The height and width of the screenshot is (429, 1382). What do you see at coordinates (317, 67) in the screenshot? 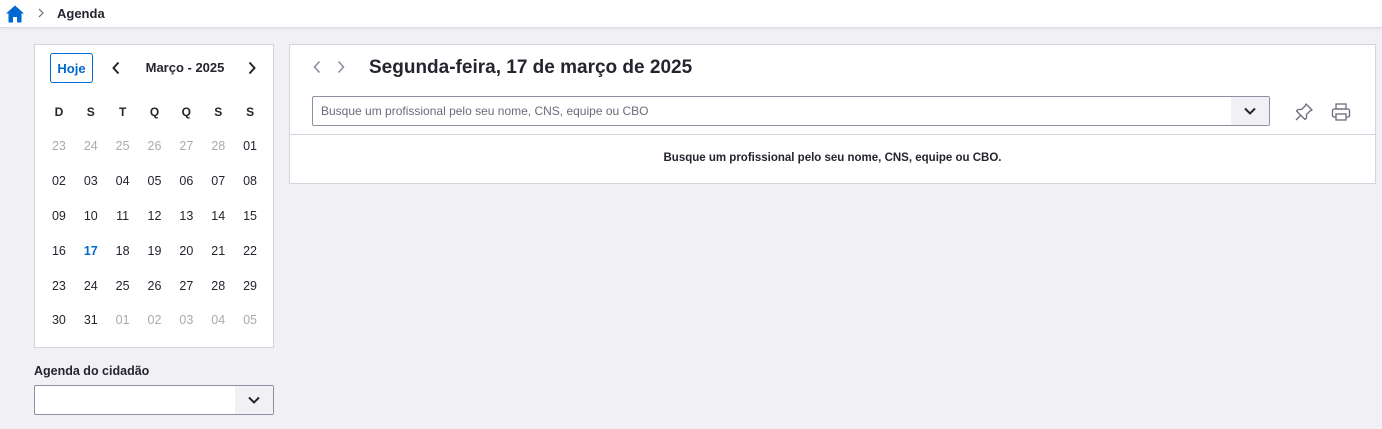
I see `previous-day-icon` at bounding box center [317, 67].